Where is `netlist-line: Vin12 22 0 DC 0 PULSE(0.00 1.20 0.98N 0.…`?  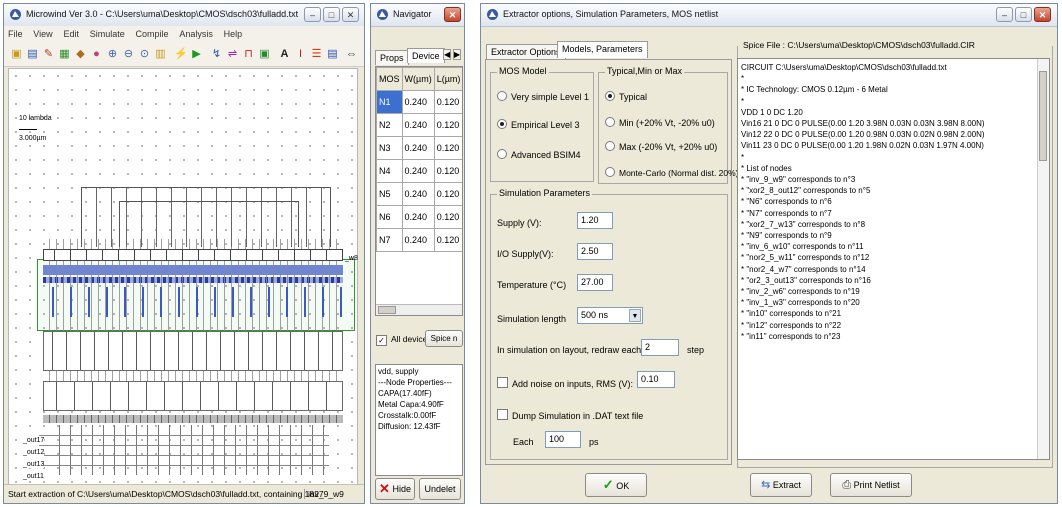
netlist-line: Vin12 22 0 DC 0 PULSE(0.00 1.20 0.98N 0.… is located at coordinates (863, 135).